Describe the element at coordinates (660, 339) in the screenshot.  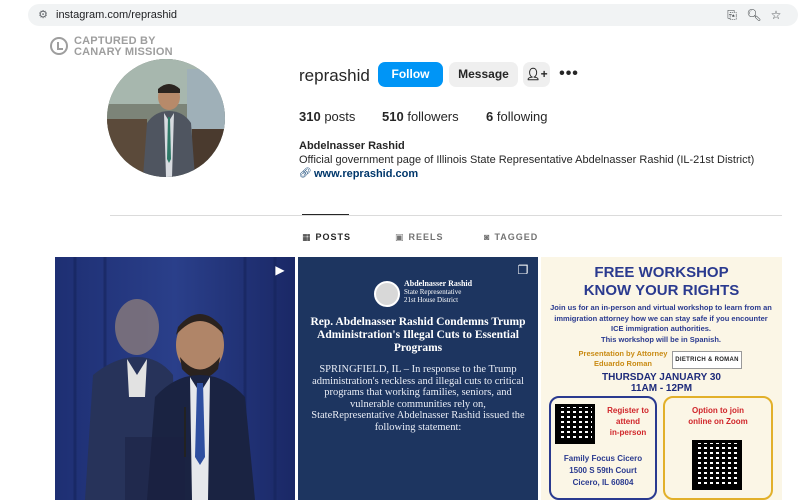
I see `post3-spanish-note: This workshop will be in Spanish.` at that location.